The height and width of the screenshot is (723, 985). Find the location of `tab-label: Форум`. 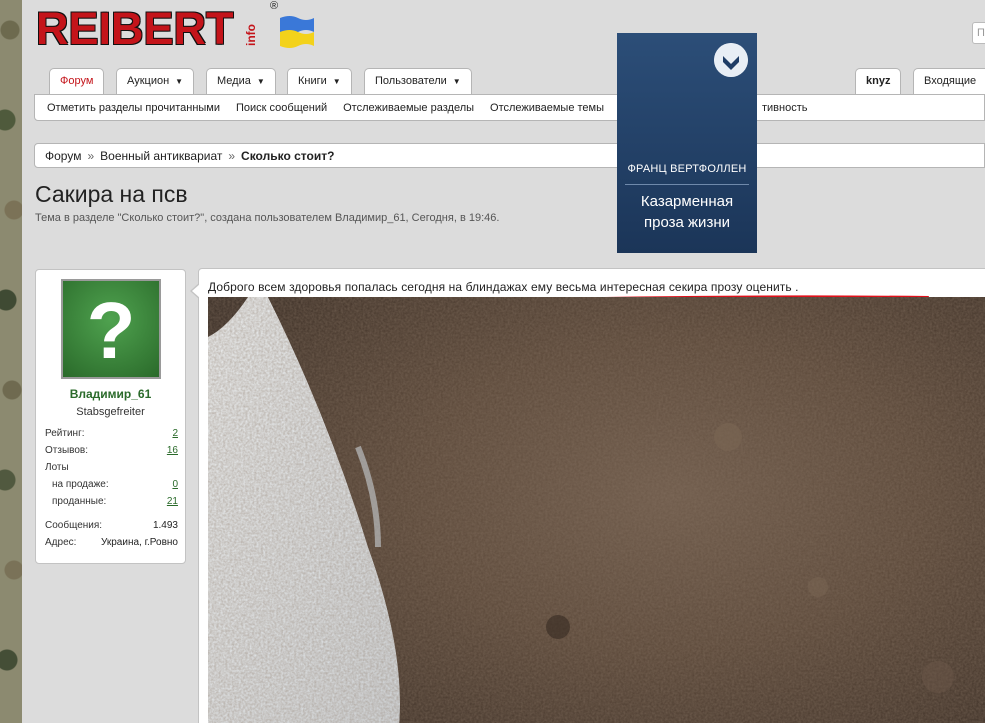

tab-label: Форум is located at coordinates (77, 81).